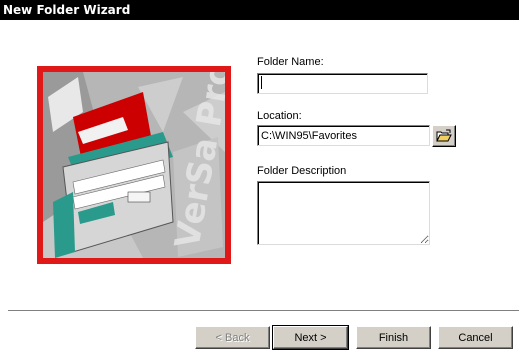 The image size is (519, 355). I want to click on location-label-text: Location:, so click(279, 116).